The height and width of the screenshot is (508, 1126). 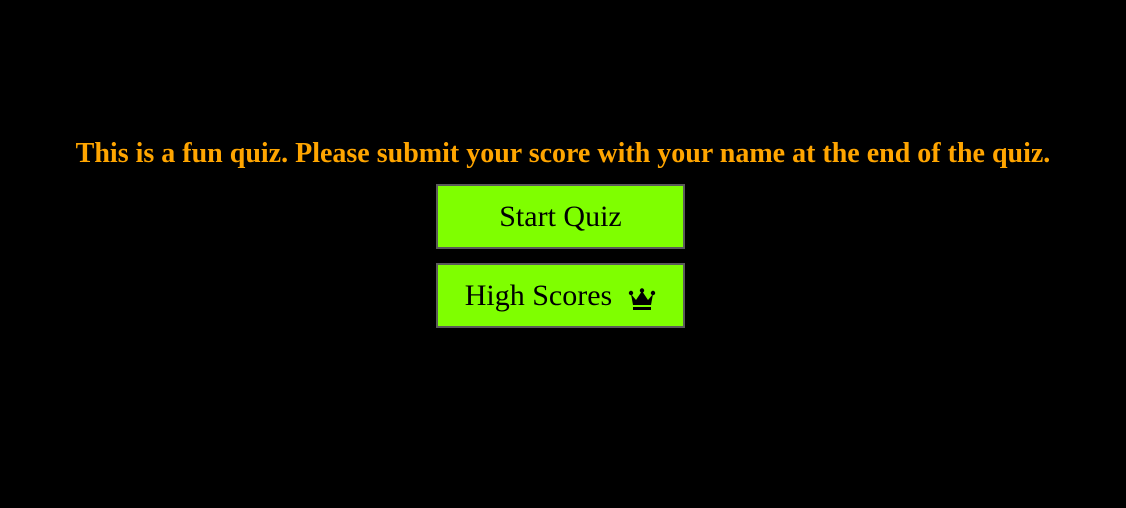 What do you see at coordinates (642, 298) in the screenshot?
I see `crown-icon` at bounding box center [642, 298].